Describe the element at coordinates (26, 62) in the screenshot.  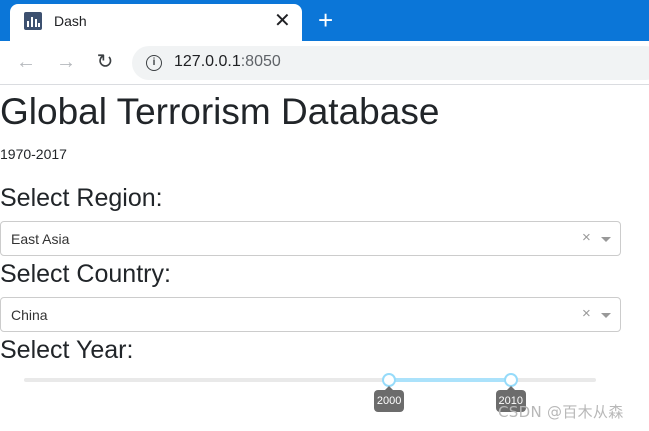
I see `back-icon: ←` at that location.